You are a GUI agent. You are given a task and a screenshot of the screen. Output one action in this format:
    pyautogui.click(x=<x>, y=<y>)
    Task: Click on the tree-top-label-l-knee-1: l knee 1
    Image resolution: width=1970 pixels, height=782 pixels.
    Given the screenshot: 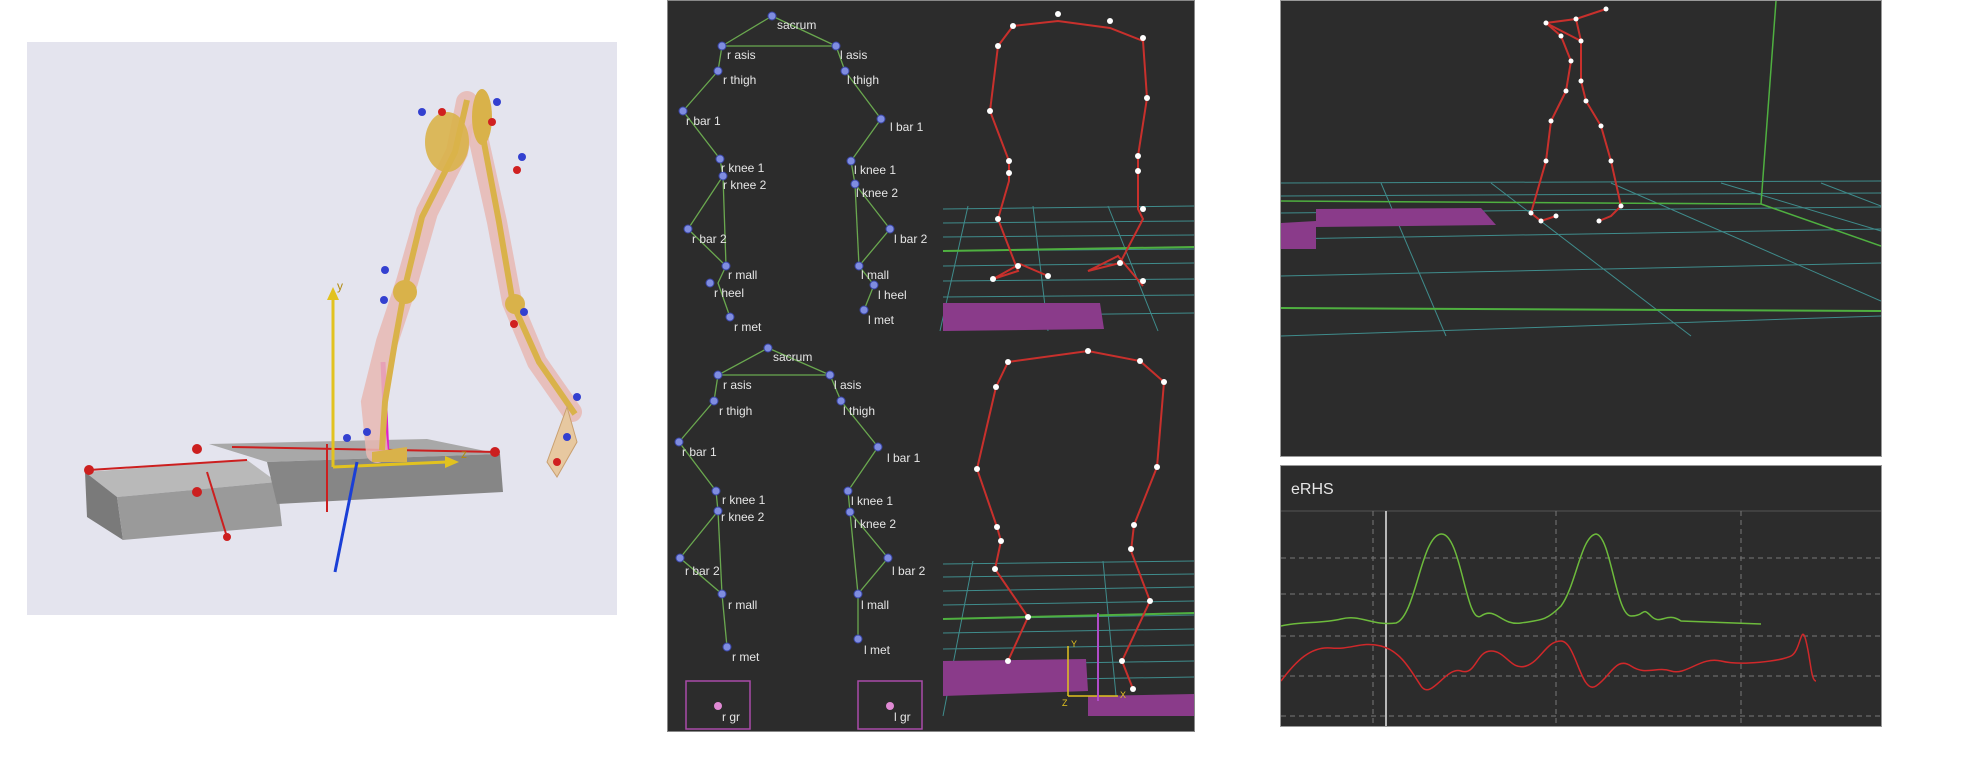 What is the action you would take?
    pyautogui.click(x=875, y=170)
    